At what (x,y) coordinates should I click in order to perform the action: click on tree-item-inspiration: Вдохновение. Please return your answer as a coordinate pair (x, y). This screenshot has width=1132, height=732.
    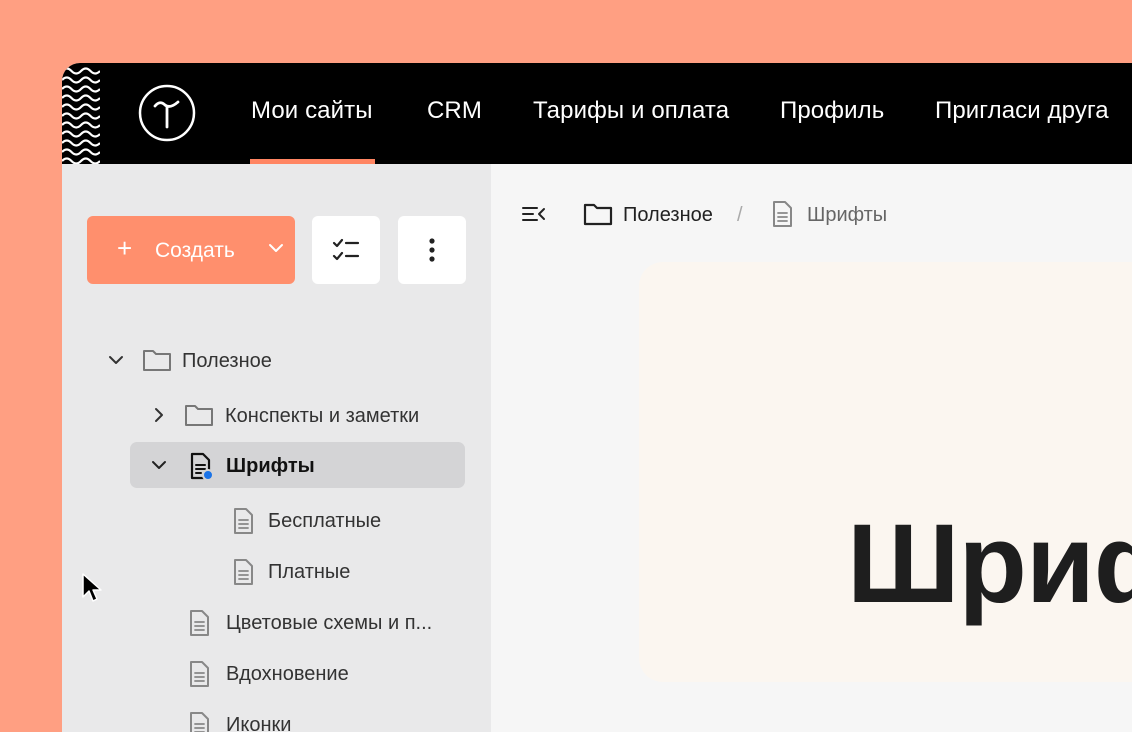
    Looking at the image, I should click on (330, 673).